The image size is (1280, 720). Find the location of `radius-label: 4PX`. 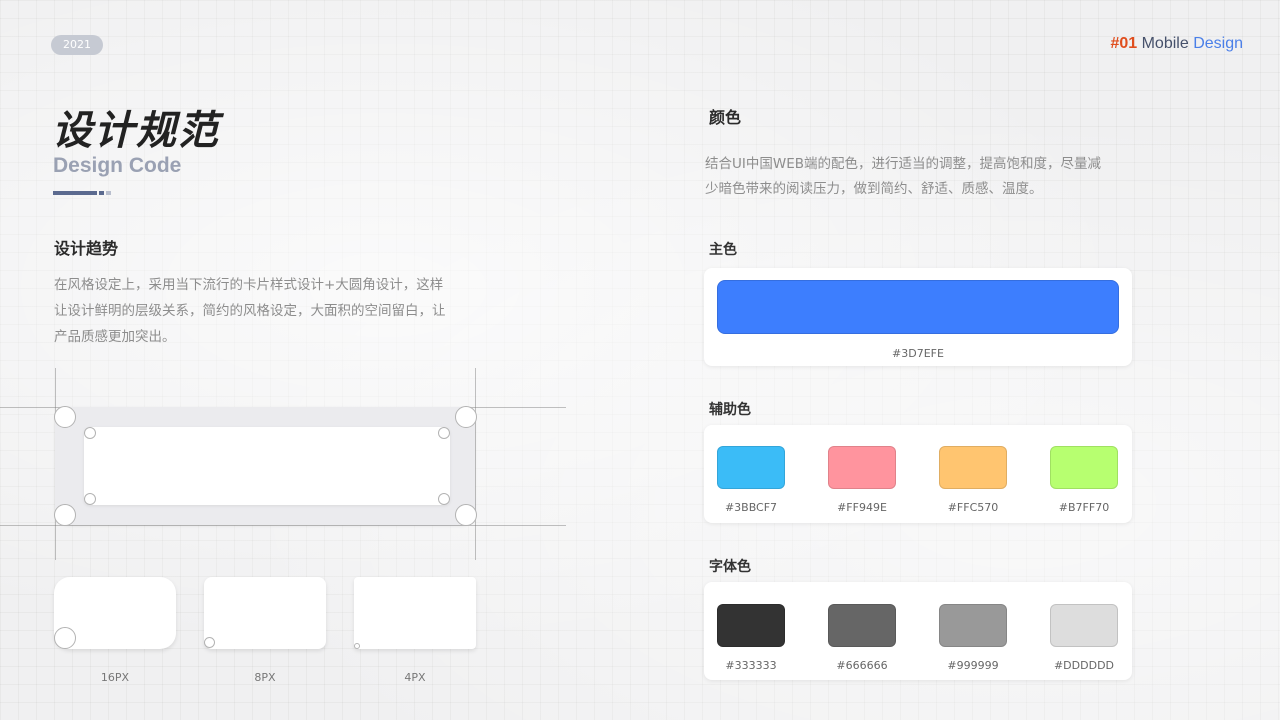

radius-label: 4PX is located at coordinates (415, 677).